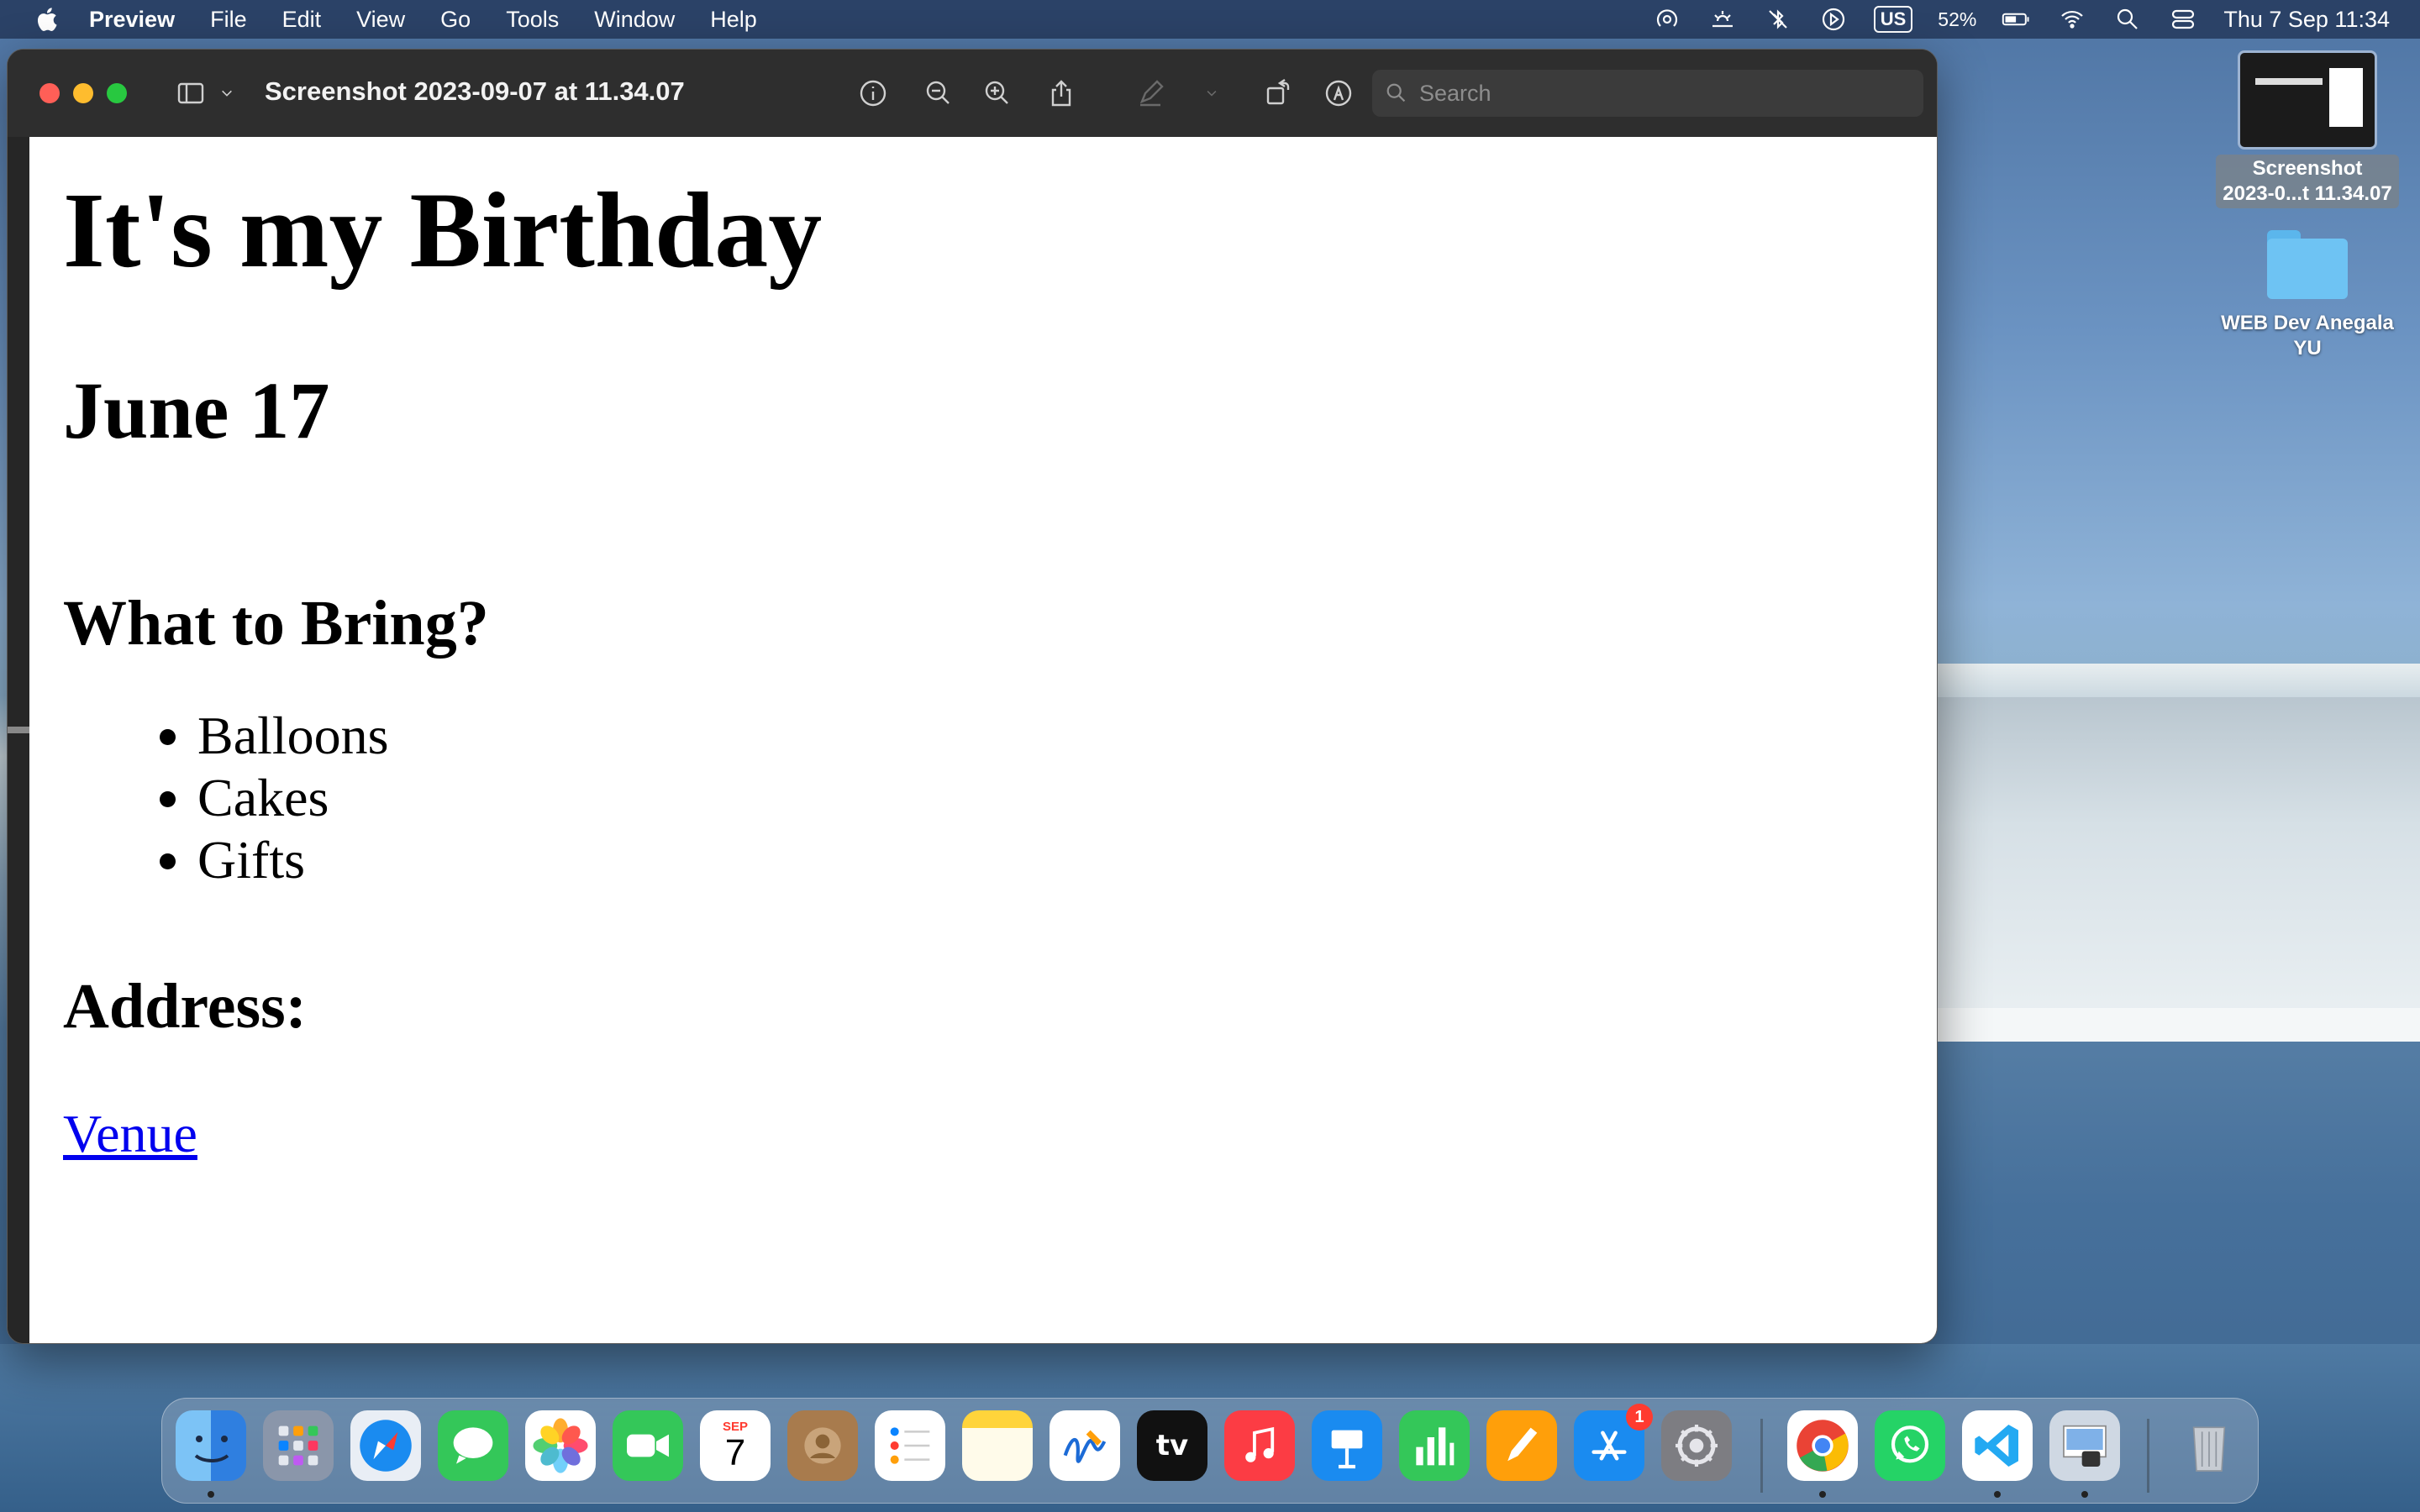  I want to click on menu-file: File, so click(228, 20).